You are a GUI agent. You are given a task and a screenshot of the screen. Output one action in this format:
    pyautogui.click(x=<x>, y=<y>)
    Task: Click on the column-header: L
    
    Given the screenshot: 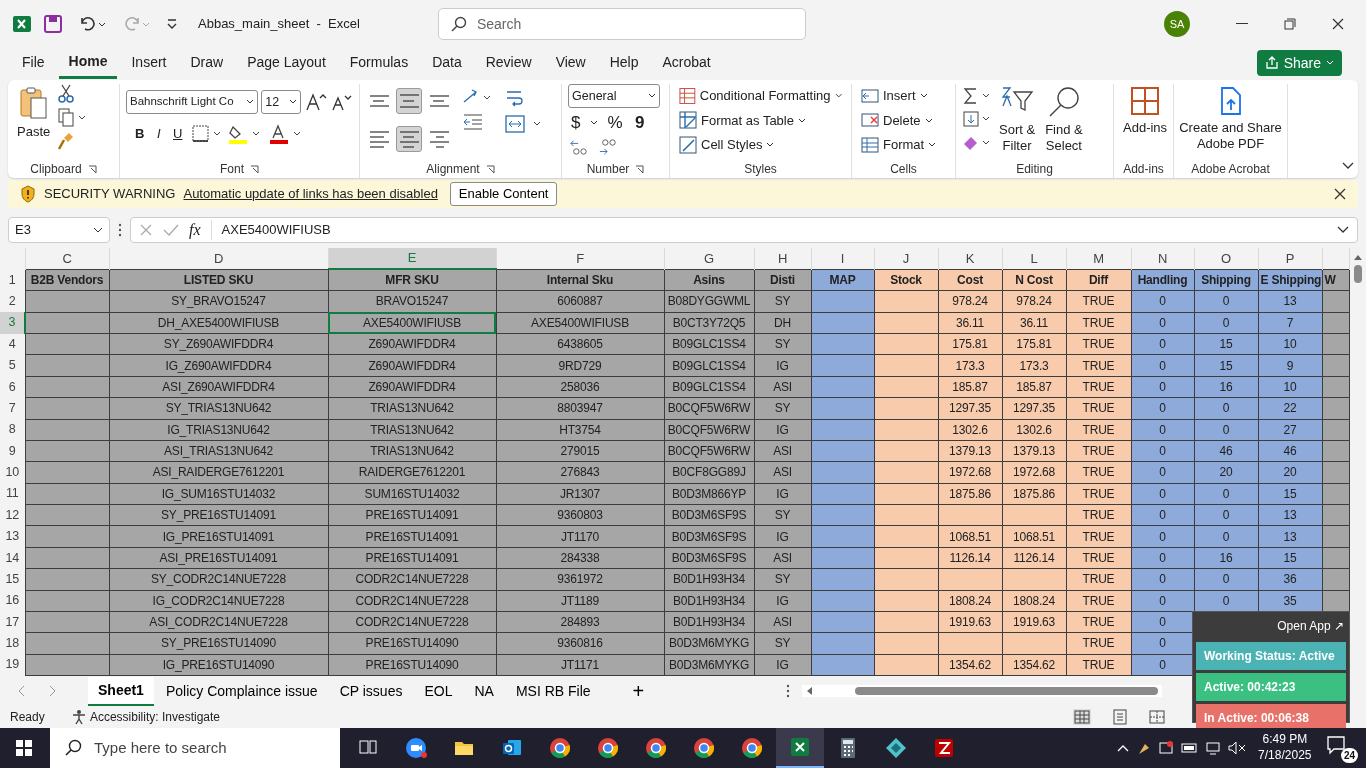 What is the action you would take?
    pyautogui.click(x=1034, y=259)
    